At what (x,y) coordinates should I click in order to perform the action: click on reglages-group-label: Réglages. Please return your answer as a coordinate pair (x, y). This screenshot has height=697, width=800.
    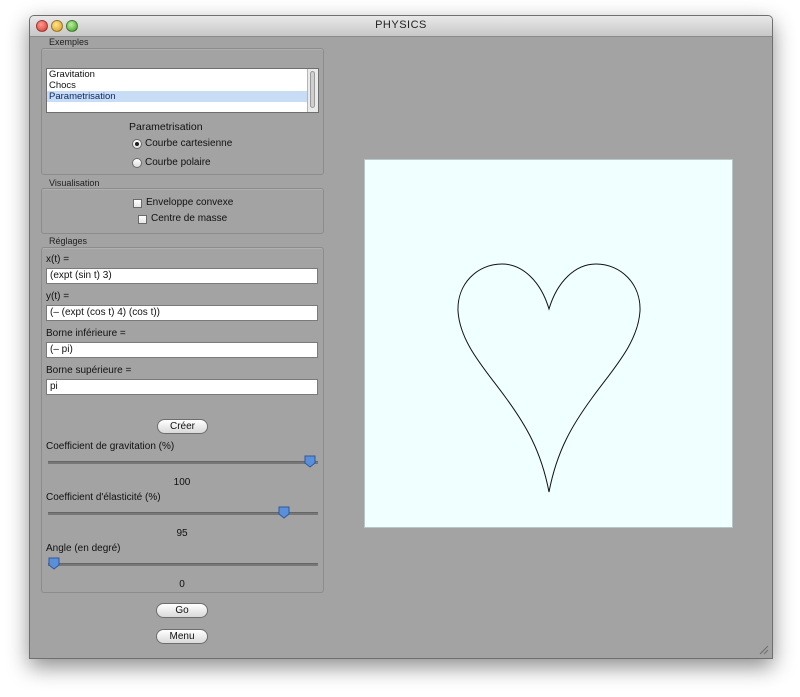
    Looking at the image, I should click on (68, 241).